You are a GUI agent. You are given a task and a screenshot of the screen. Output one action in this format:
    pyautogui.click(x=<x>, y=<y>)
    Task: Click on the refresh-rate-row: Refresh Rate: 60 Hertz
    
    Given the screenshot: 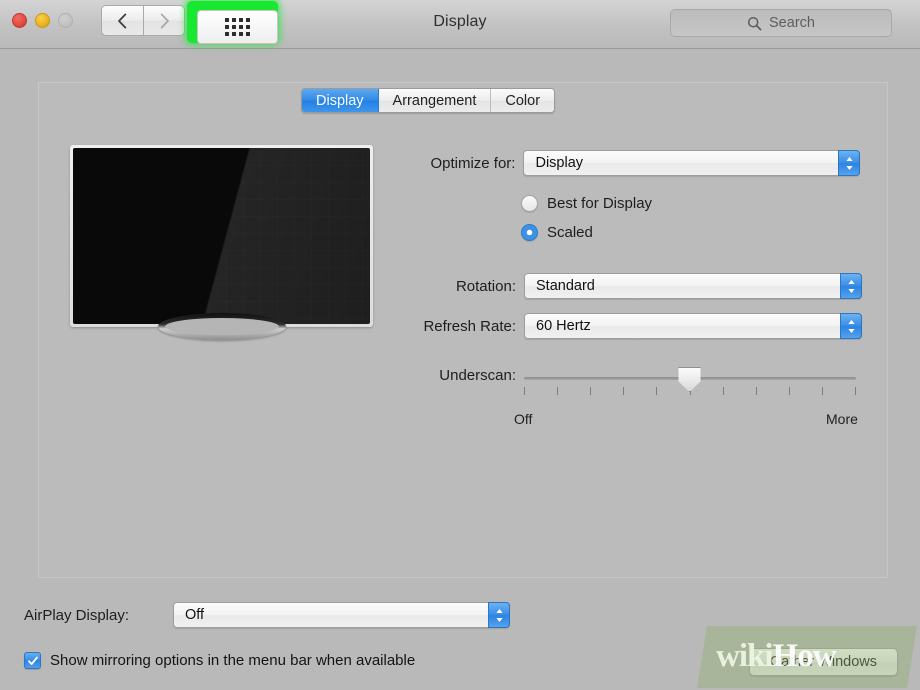 What is the action you would take?
    pyautogui.click(x=626, y=326)
    